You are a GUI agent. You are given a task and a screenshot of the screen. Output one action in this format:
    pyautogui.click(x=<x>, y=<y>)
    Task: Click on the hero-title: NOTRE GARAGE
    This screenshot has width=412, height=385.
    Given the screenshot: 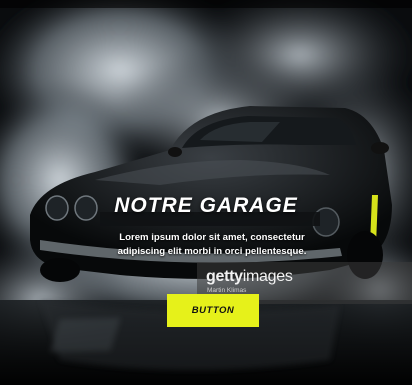 What is the action you would take?
    pyautogui.click(x=206, y=205)
    